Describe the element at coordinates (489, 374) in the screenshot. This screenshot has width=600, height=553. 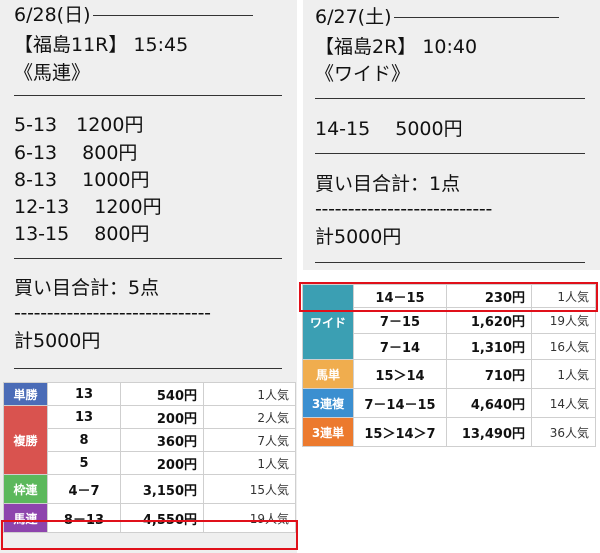
I see `amount-cell: 710円` at that location.